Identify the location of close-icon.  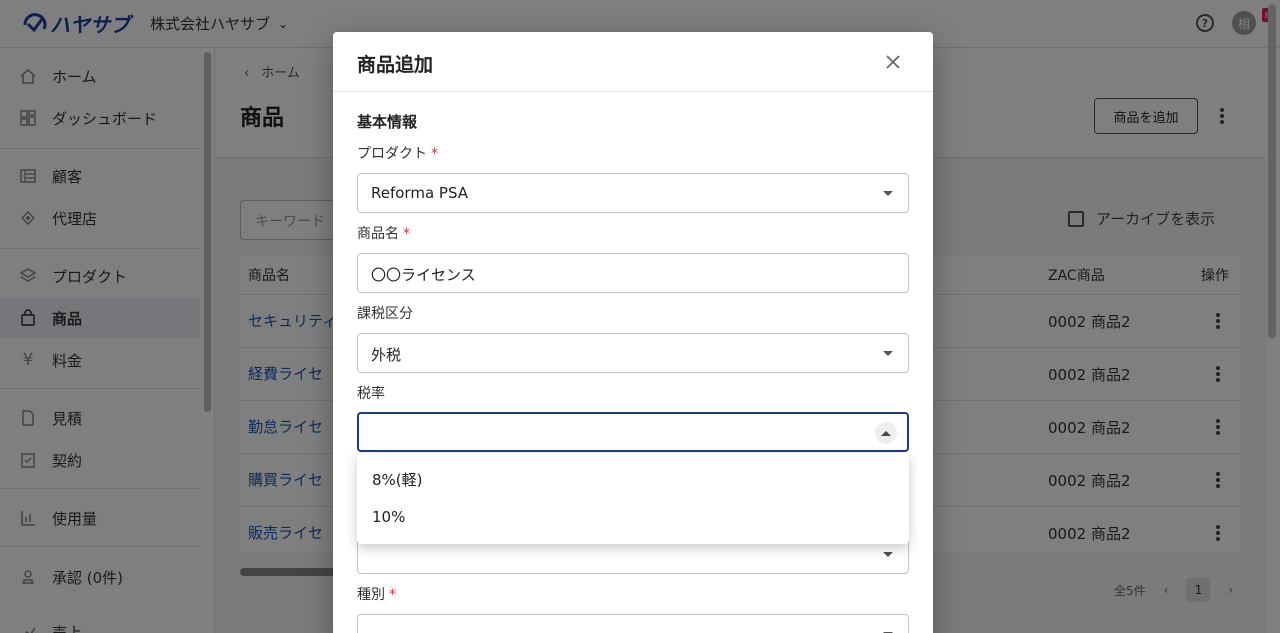
(893, 62).